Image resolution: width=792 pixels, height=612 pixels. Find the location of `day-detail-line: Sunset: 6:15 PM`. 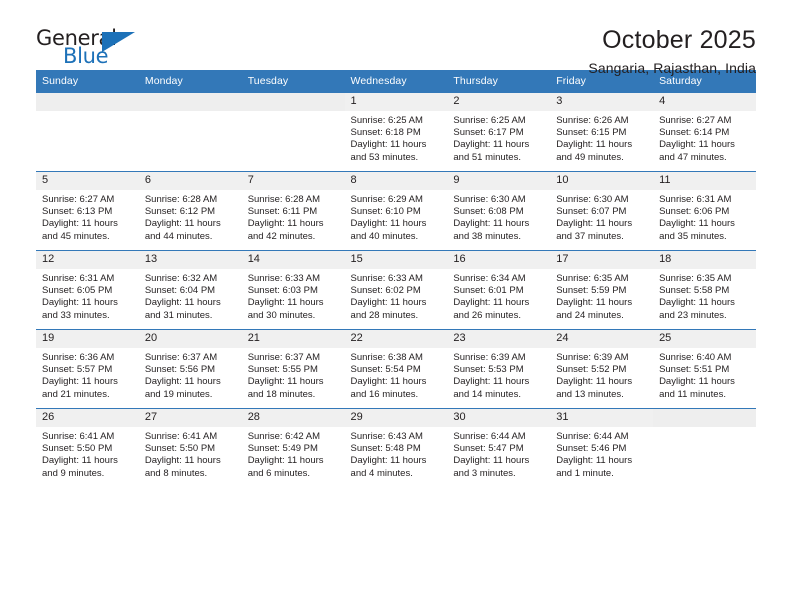

day-detail-line: Sunset: 6:15 PM is located at coordinates (591, 133).